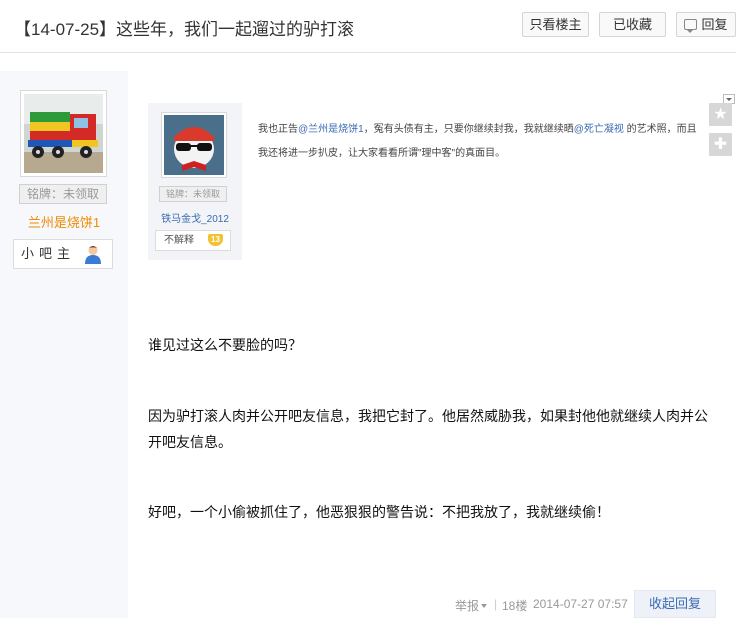 The image size is (736, 618). I want to click on thread-title: 【14-07-25】这些年，我们一起遛过的驴打滚, so click(184, 29).